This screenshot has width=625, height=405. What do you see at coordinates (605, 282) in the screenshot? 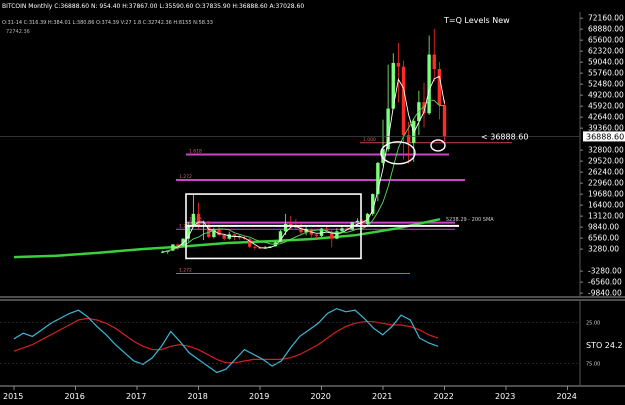
I see `price-tick-label: -6560.00` at bounding box center [605, 282].